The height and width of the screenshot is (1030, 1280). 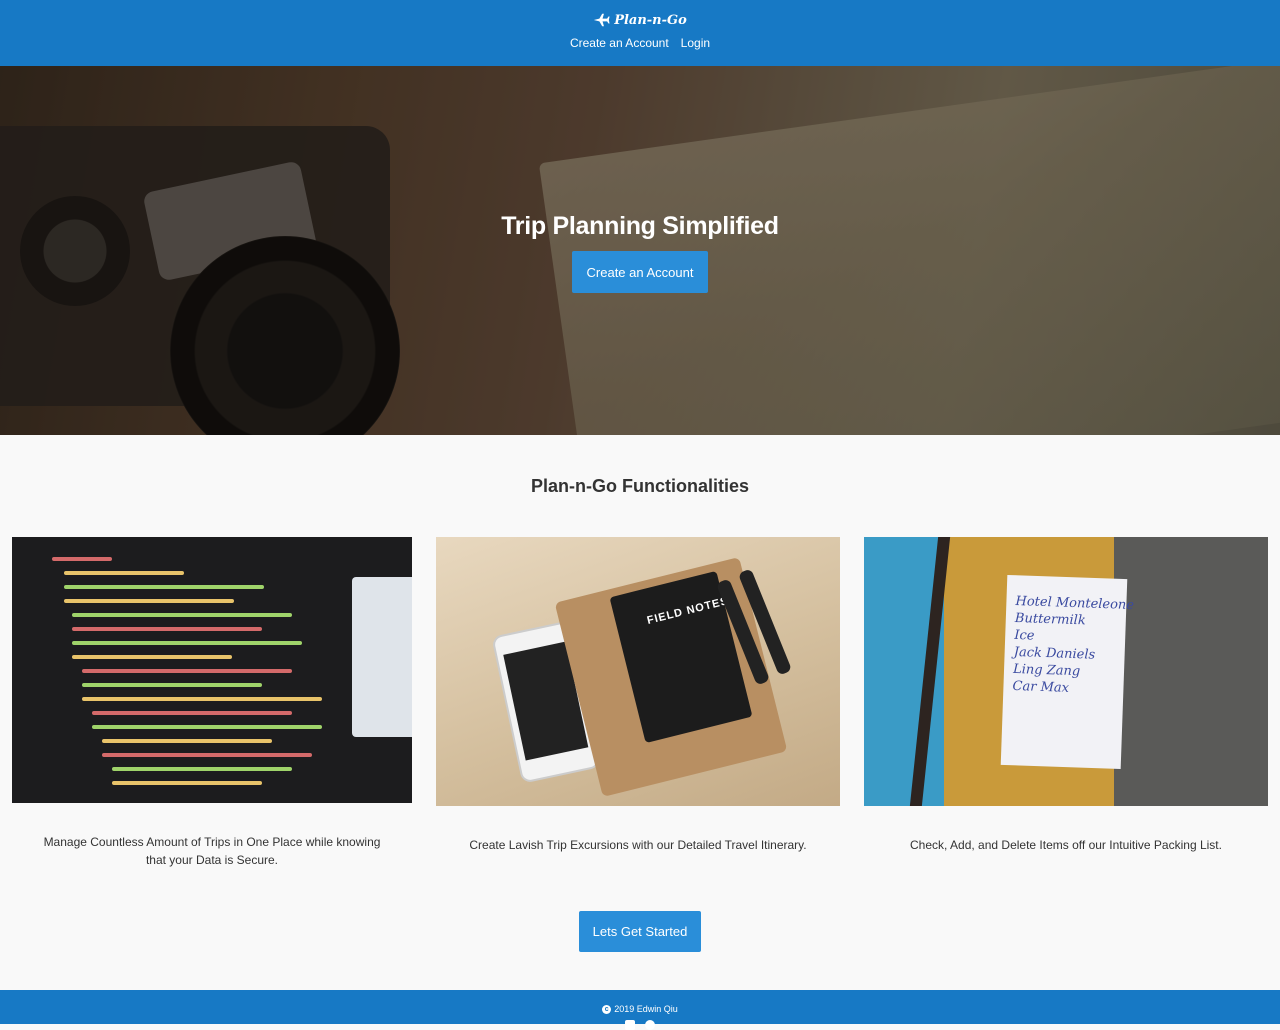 I want to click on hero-create-account-button: Create an Account, so click(x=640, y=272).